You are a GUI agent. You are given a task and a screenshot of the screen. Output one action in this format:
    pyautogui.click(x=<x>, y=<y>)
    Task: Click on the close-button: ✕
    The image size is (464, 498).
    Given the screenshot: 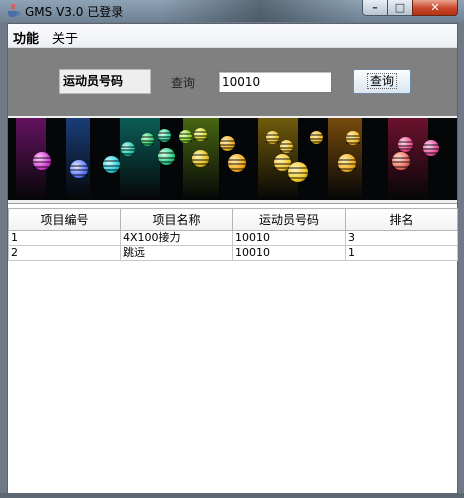 What is the action you would take?
    pyautogui.click(x=435, y=8)
    